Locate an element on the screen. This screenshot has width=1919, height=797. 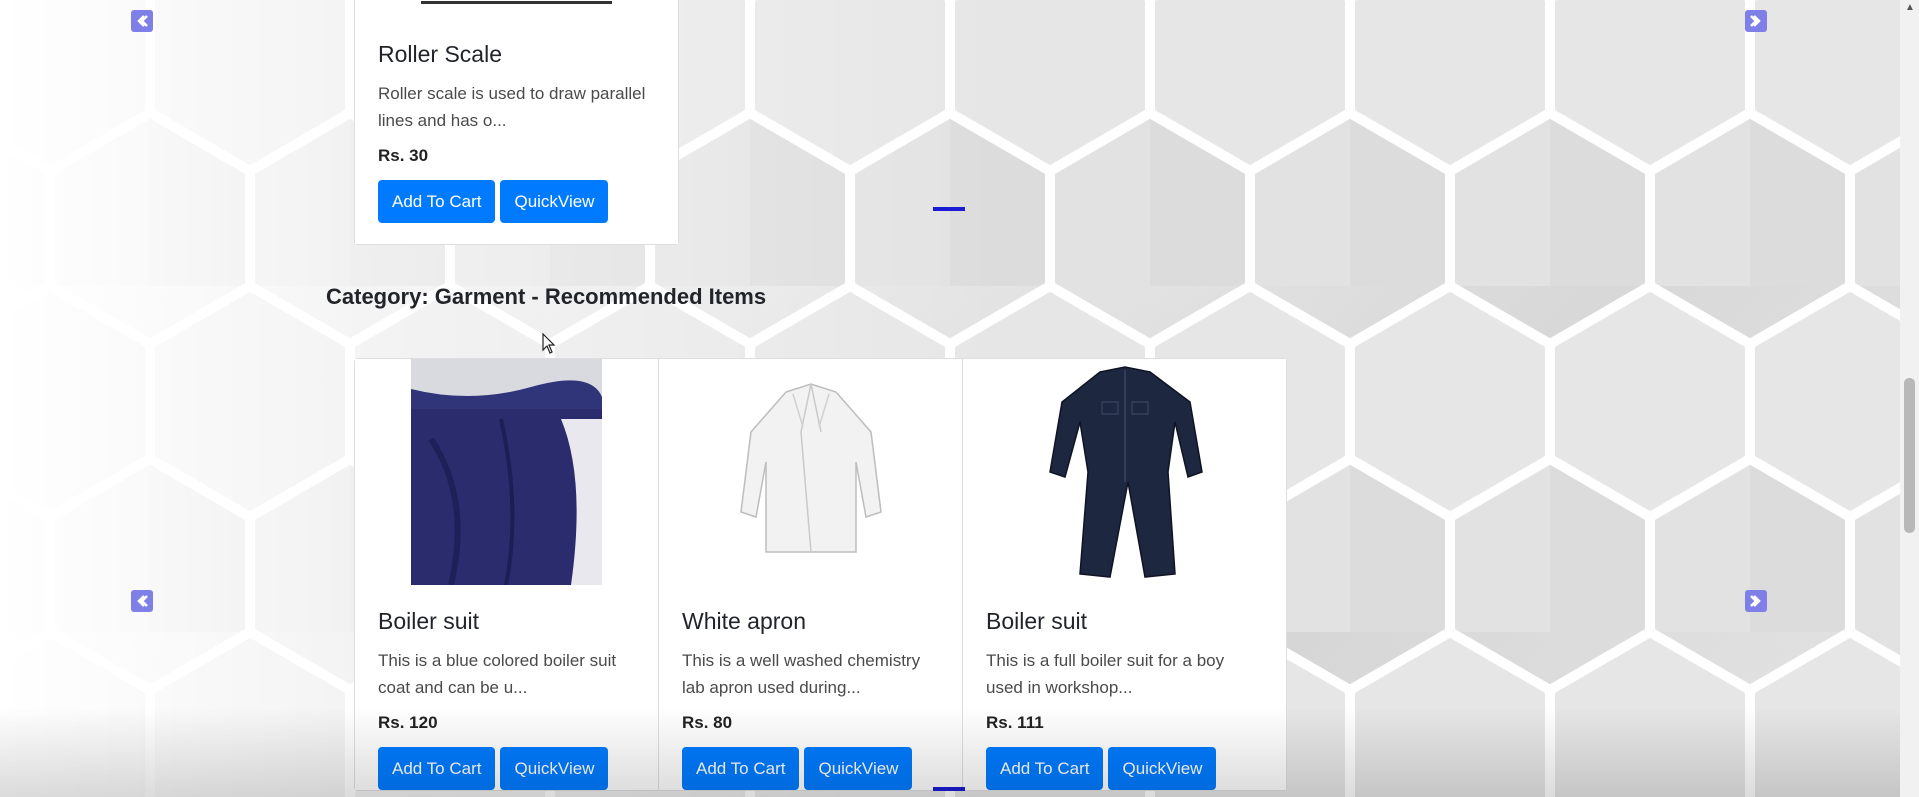
product-title: Roller Scale is located at coordinates (440, 54).